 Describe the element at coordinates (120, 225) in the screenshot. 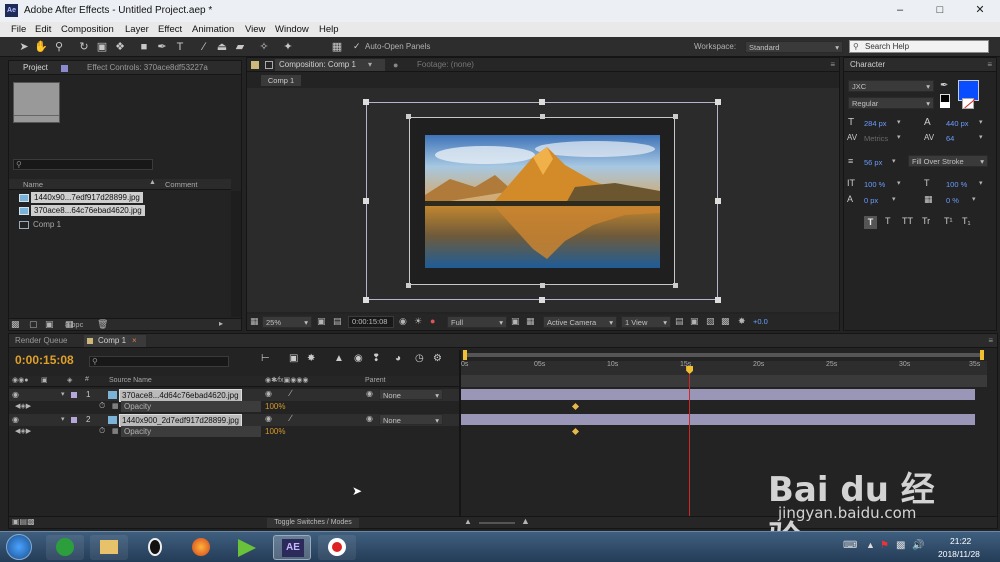

I see `list-item: Comp 1` at that location.